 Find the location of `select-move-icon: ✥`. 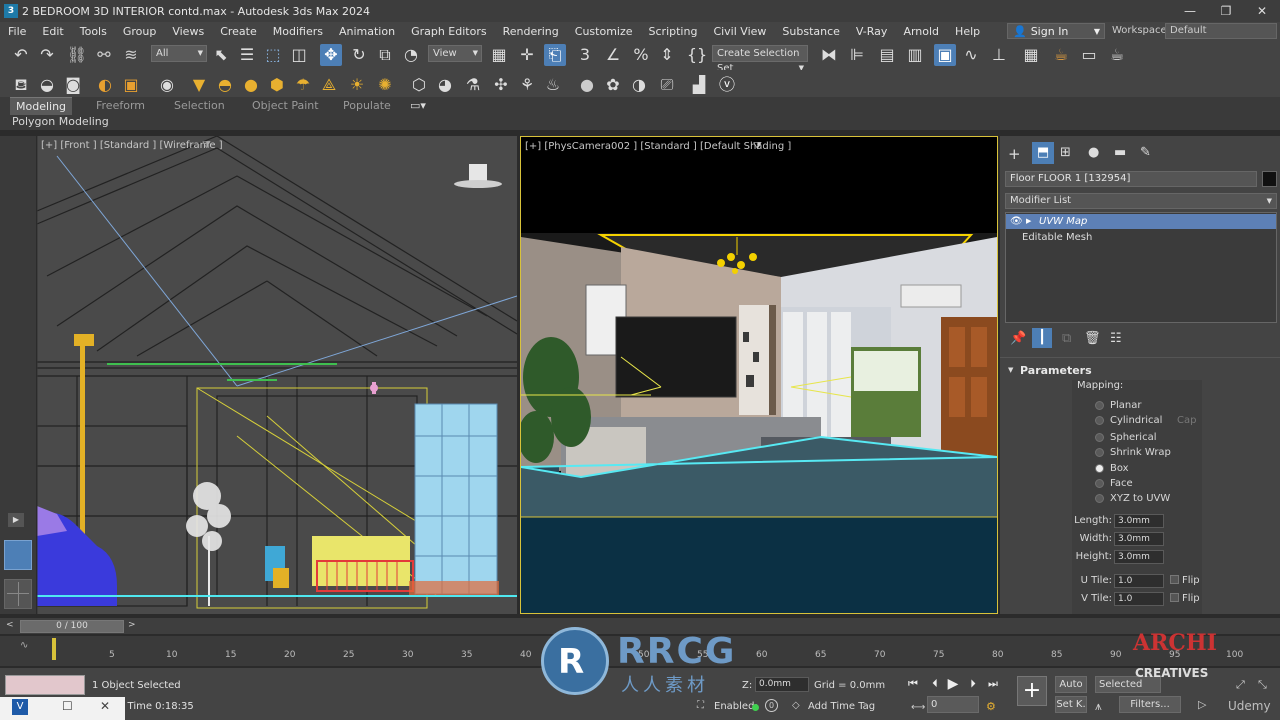

select-move-icon: ✥ is located at coordinates (331, 55).